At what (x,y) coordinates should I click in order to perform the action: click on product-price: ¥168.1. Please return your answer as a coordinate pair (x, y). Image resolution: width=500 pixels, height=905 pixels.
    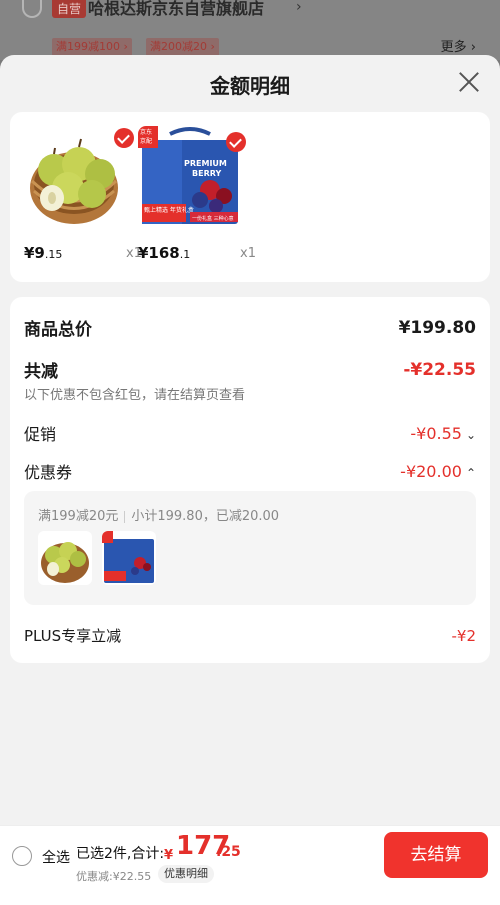
    Looking at the image, I should click on (164, 253).